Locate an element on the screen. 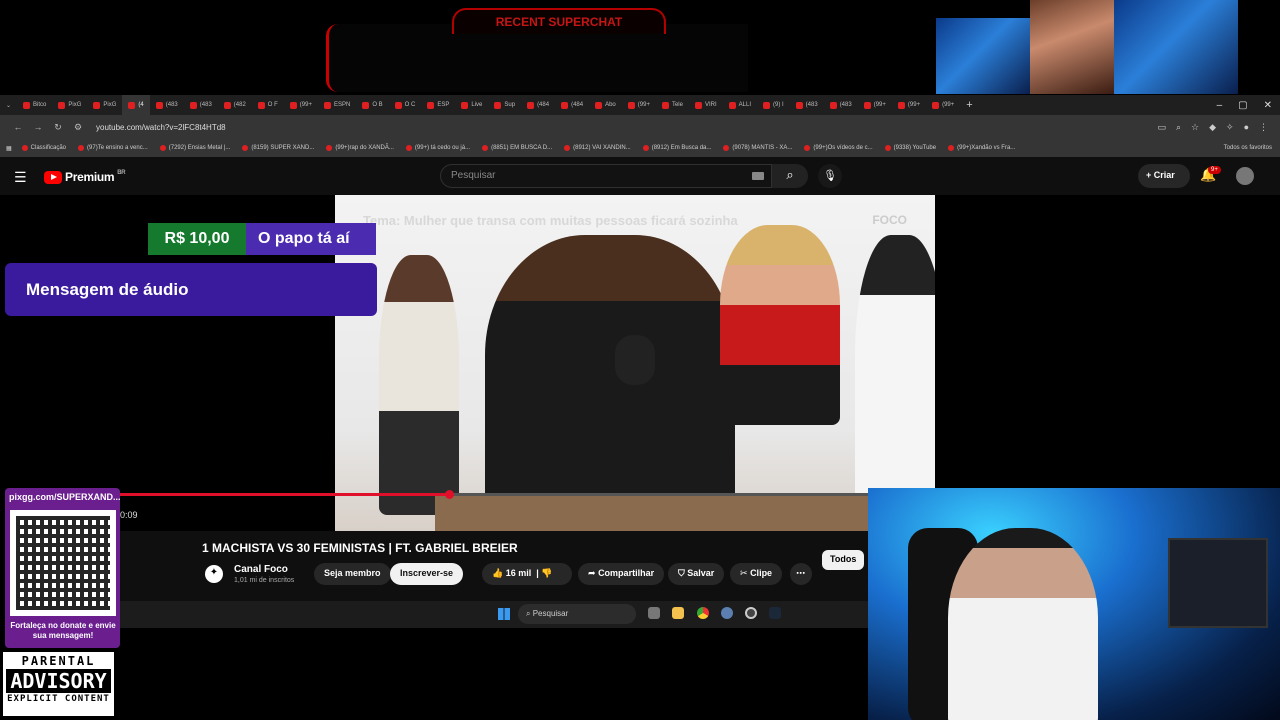 The width and height of the screenshot is (1280, 720). share-button: ➦ Compartilhar is located at coordinates (621, 574).